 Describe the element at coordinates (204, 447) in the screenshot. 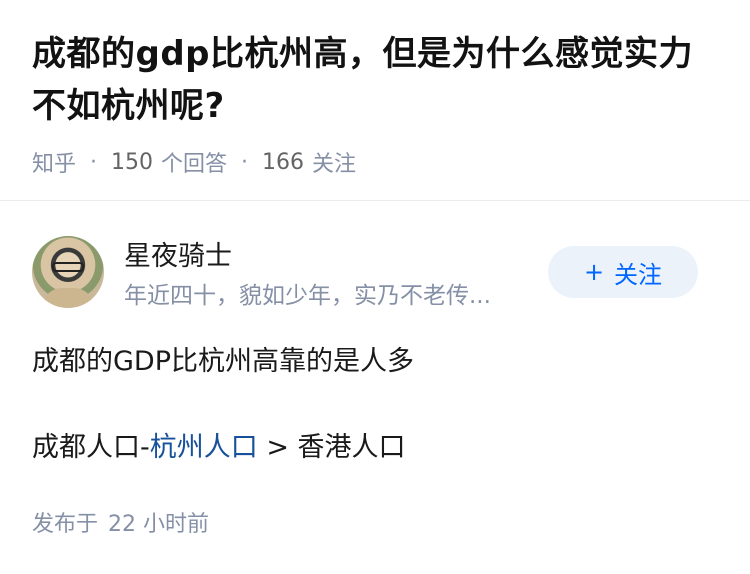

I see `hangzhou-population-link: 杭州人口` at that location.